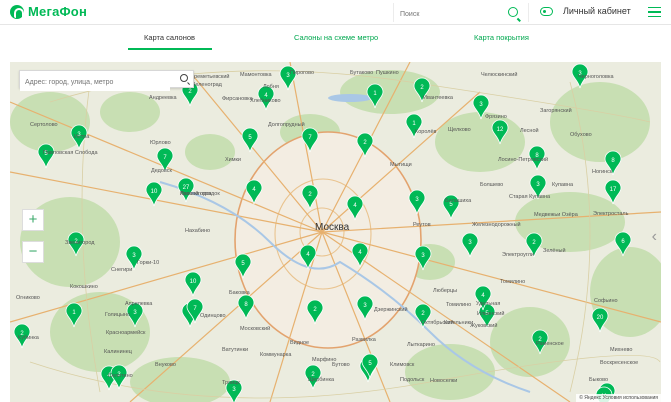  Describe the element at coordinates (95, 82) in the screenshot. I see `map-search-input` at that location.